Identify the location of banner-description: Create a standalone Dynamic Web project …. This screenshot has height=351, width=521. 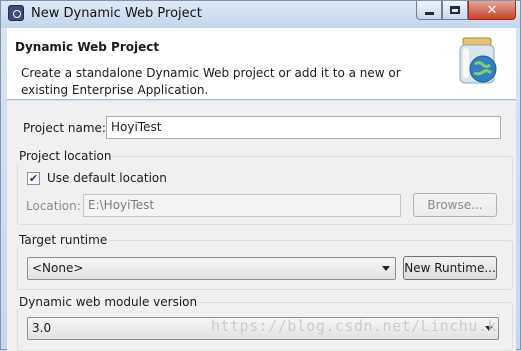
(211, 81).